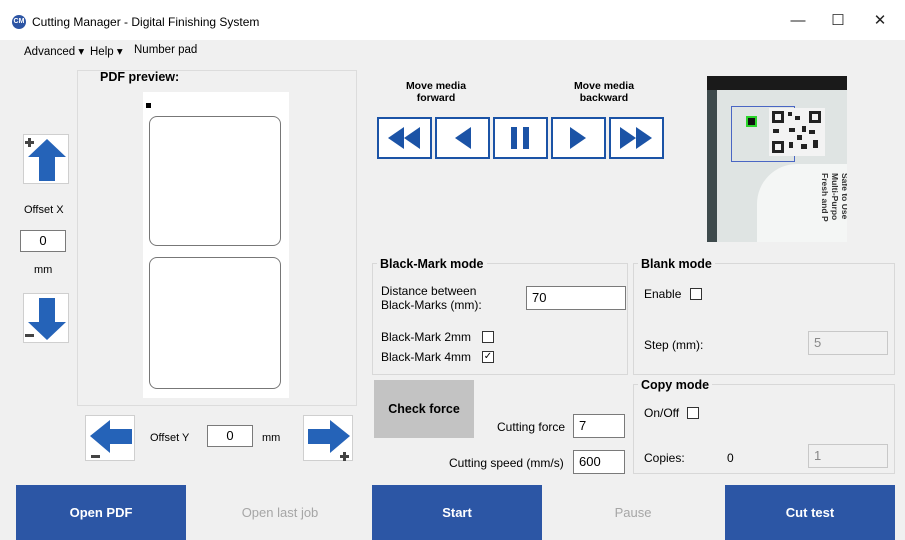  I want to click on arrow-left-minus-icon, so click(111, 439).